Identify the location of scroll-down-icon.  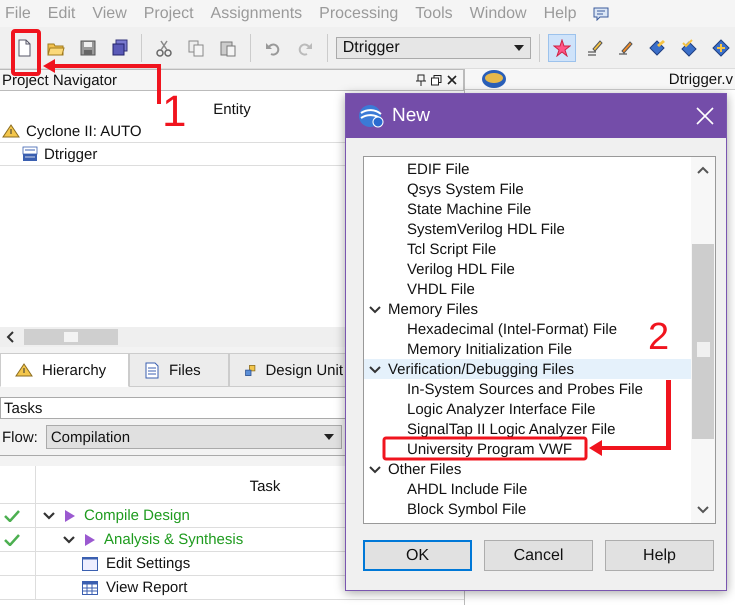
(703, 510).